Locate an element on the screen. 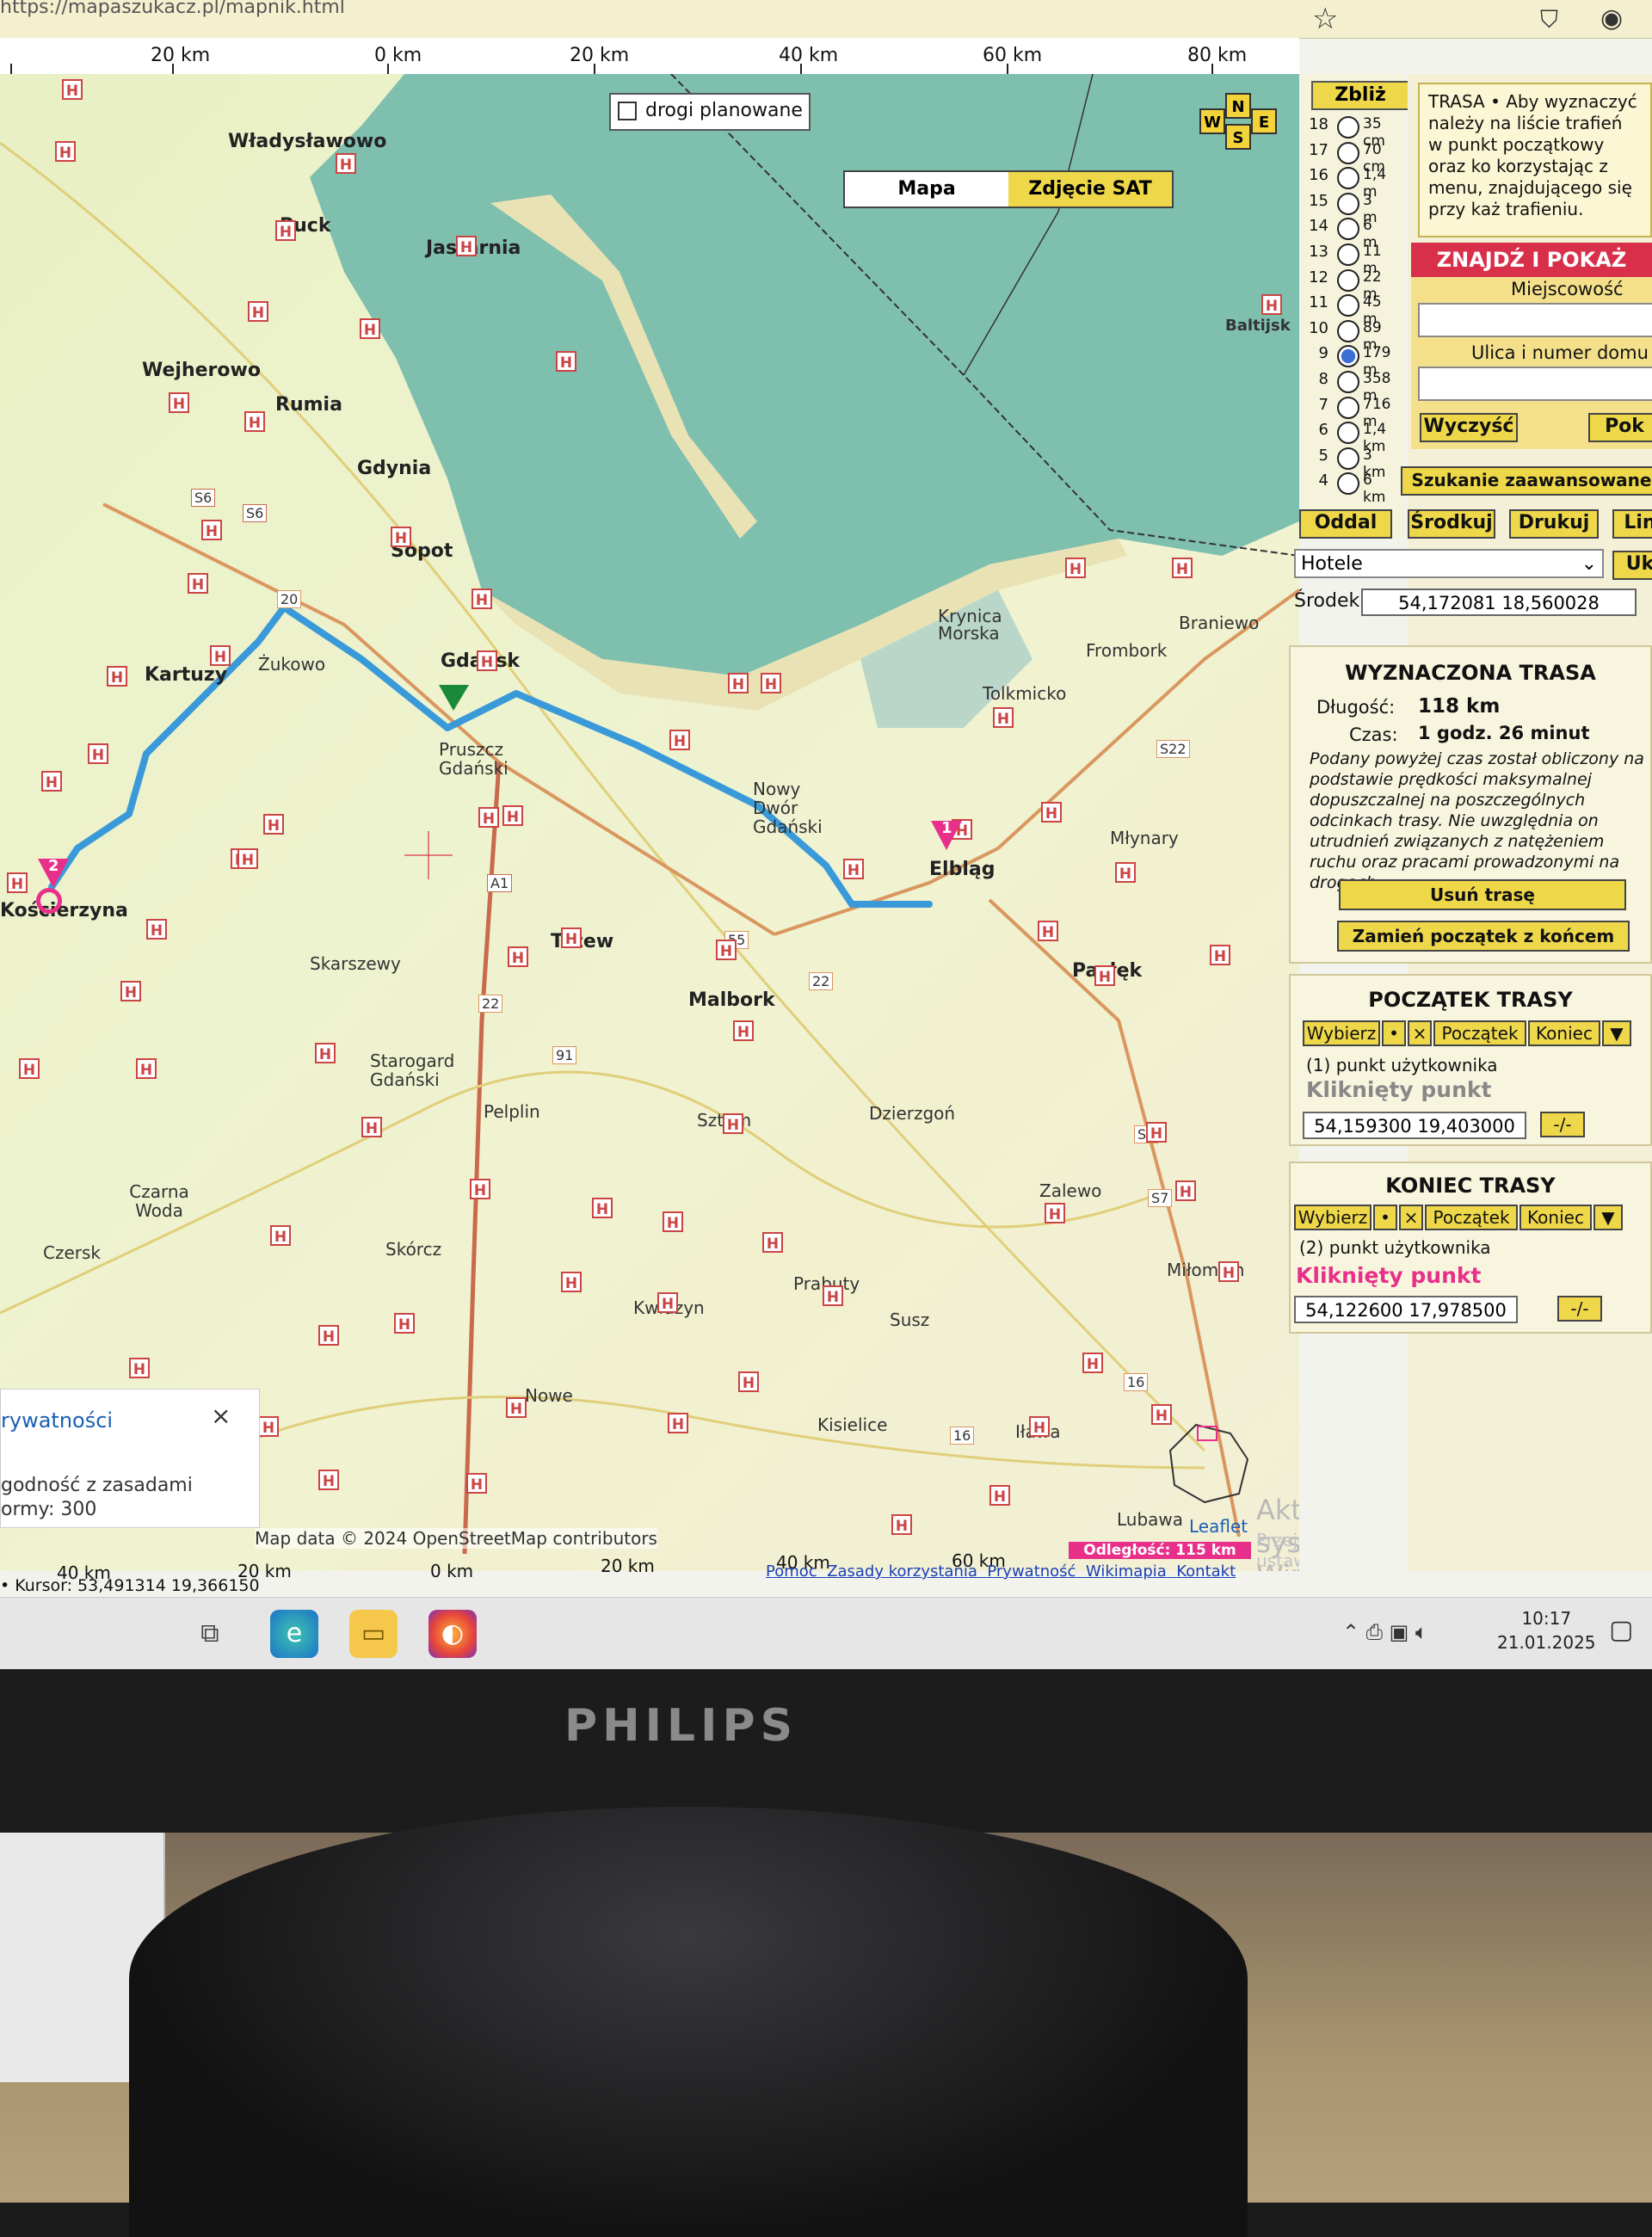 The width and height of the screenshot is (1652, 2237). leaflet-link: Leaflet is located at coordinates (1218, 1526).